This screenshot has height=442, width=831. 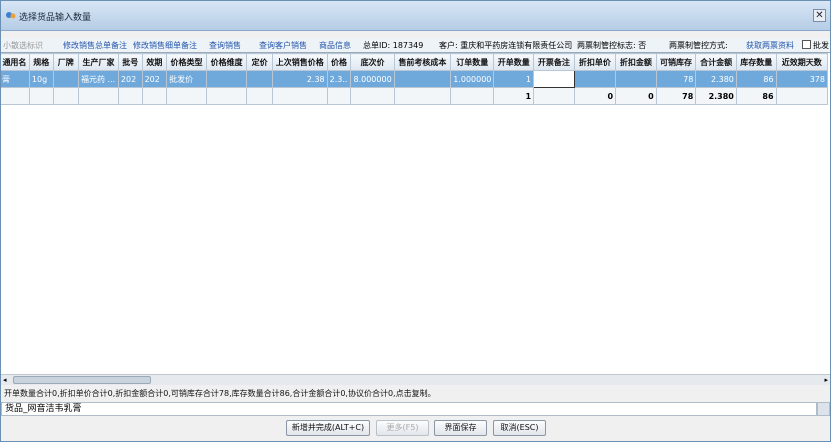 I want to click on table-cell: 2.38, so click(x=299, y=79).